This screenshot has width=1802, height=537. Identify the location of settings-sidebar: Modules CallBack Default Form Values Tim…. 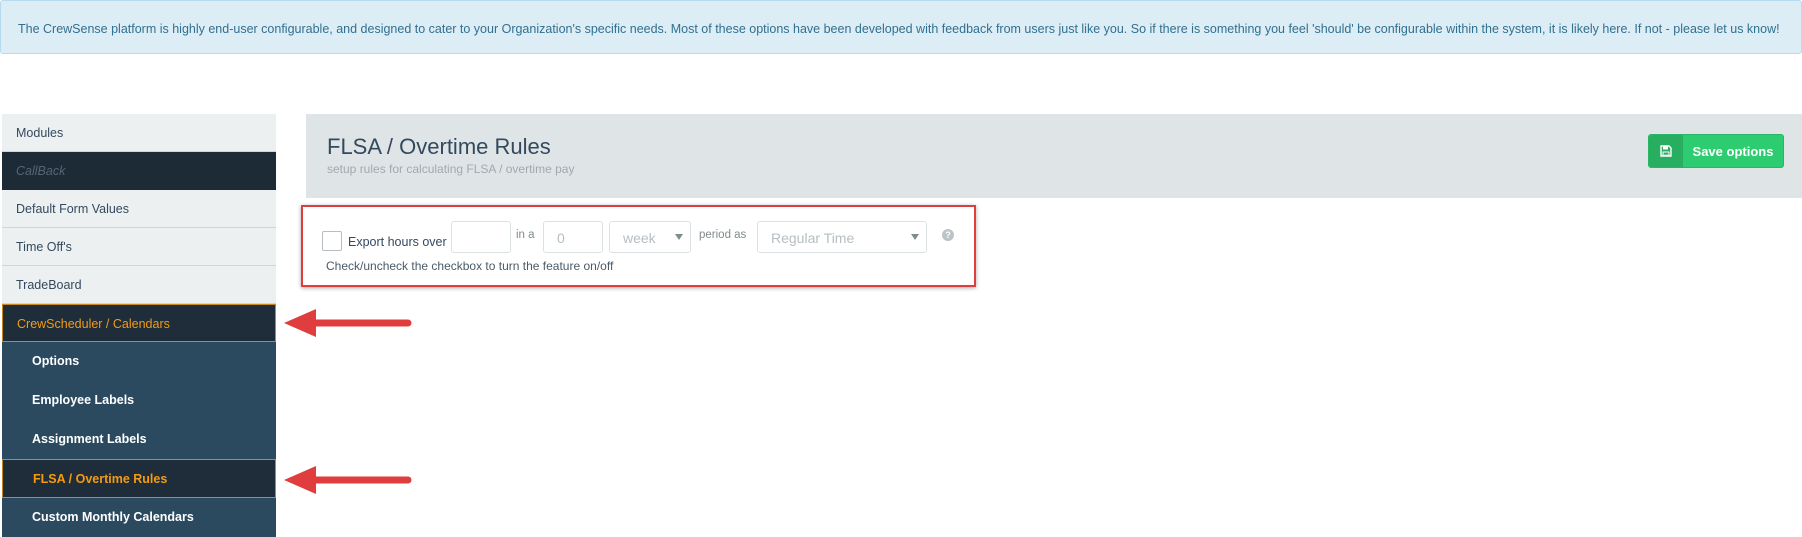
(139, 325).